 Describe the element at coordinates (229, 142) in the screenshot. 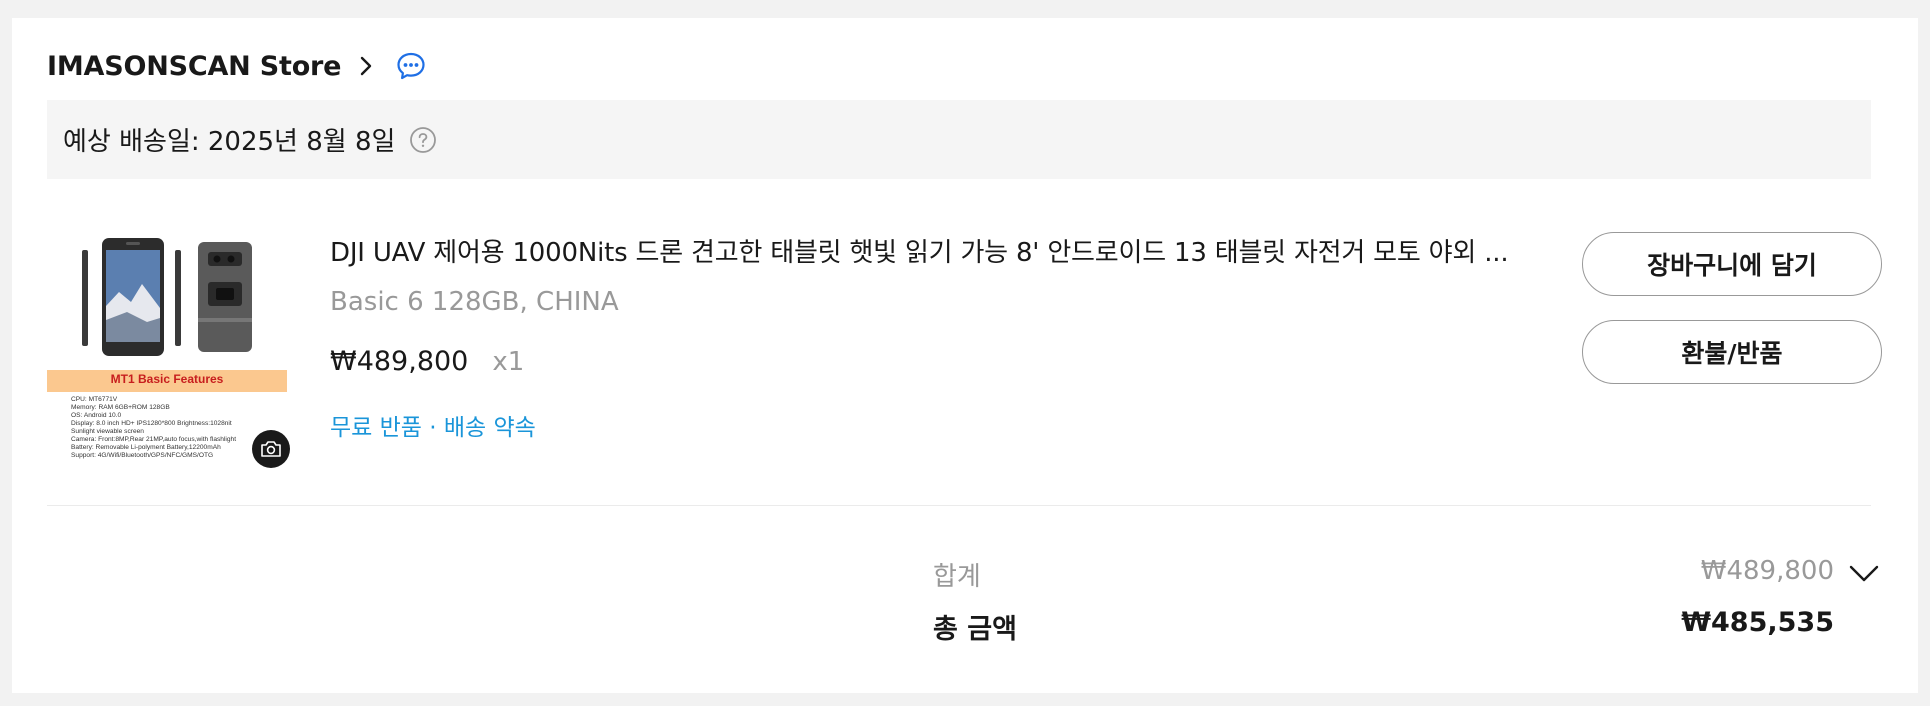

I see `delivery-date-text: 예상 배송일: 2025년 8월 8일` at that location.